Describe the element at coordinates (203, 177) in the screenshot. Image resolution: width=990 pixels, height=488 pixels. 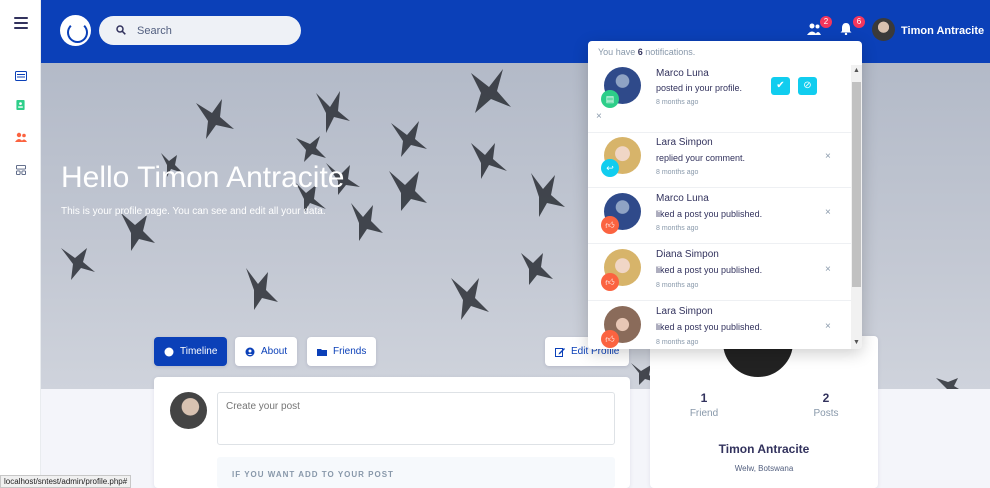
I see `hero-title: Hello Timon Antracite` at that location.